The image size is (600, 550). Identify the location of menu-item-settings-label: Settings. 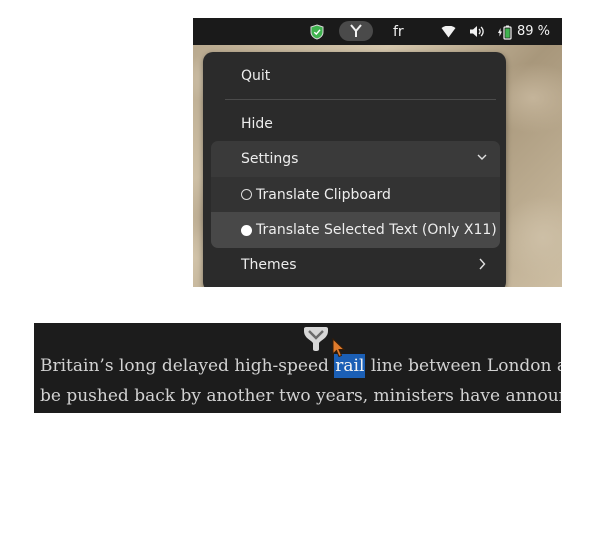
(270, 159).